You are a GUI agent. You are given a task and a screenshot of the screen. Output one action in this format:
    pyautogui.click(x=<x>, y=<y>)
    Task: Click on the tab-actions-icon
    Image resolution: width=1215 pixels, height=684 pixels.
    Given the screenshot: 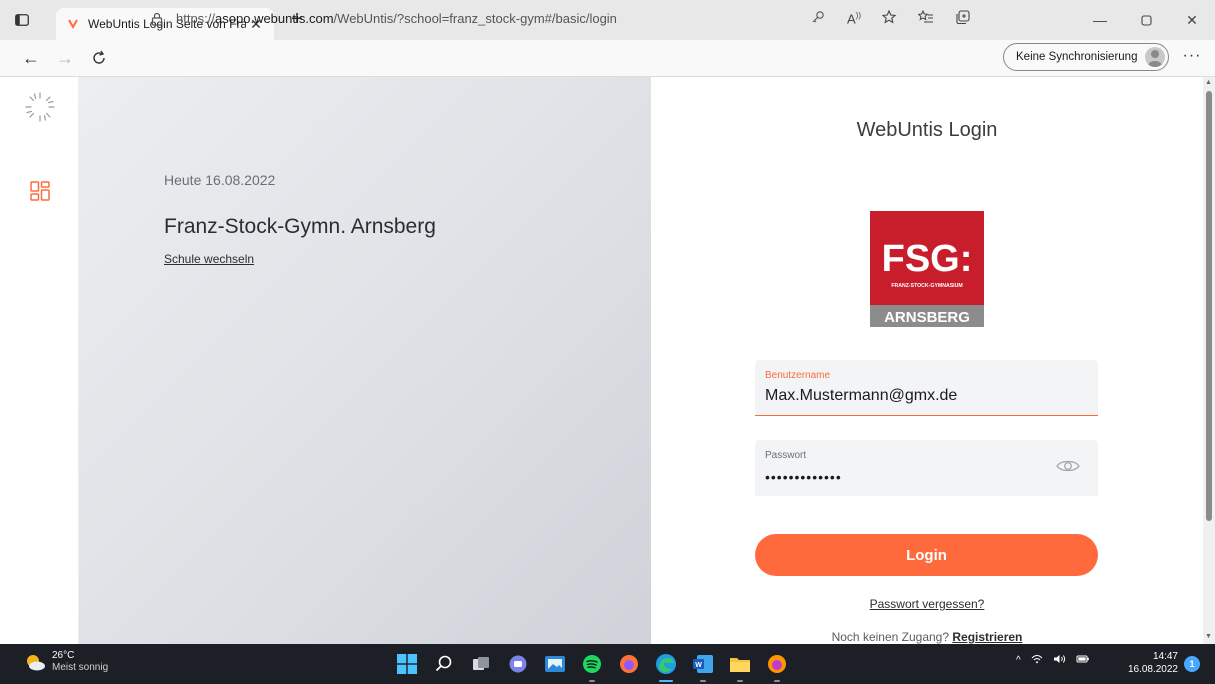 What is the action you would take?
    pyautogui.click(x=22, y=20)
    